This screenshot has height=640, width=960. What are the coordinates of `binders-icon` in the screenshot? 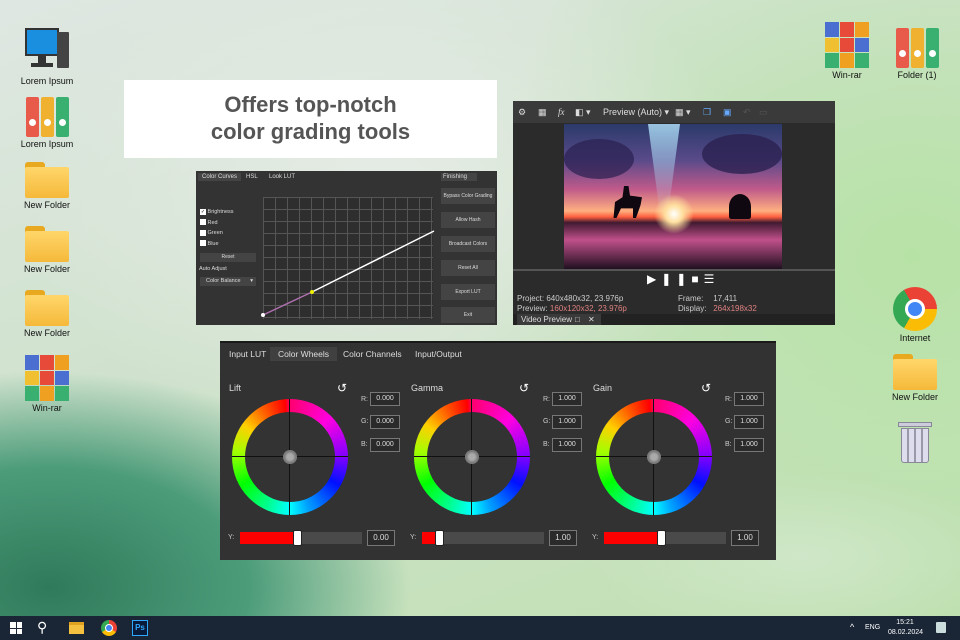 It's located at (47, 117).